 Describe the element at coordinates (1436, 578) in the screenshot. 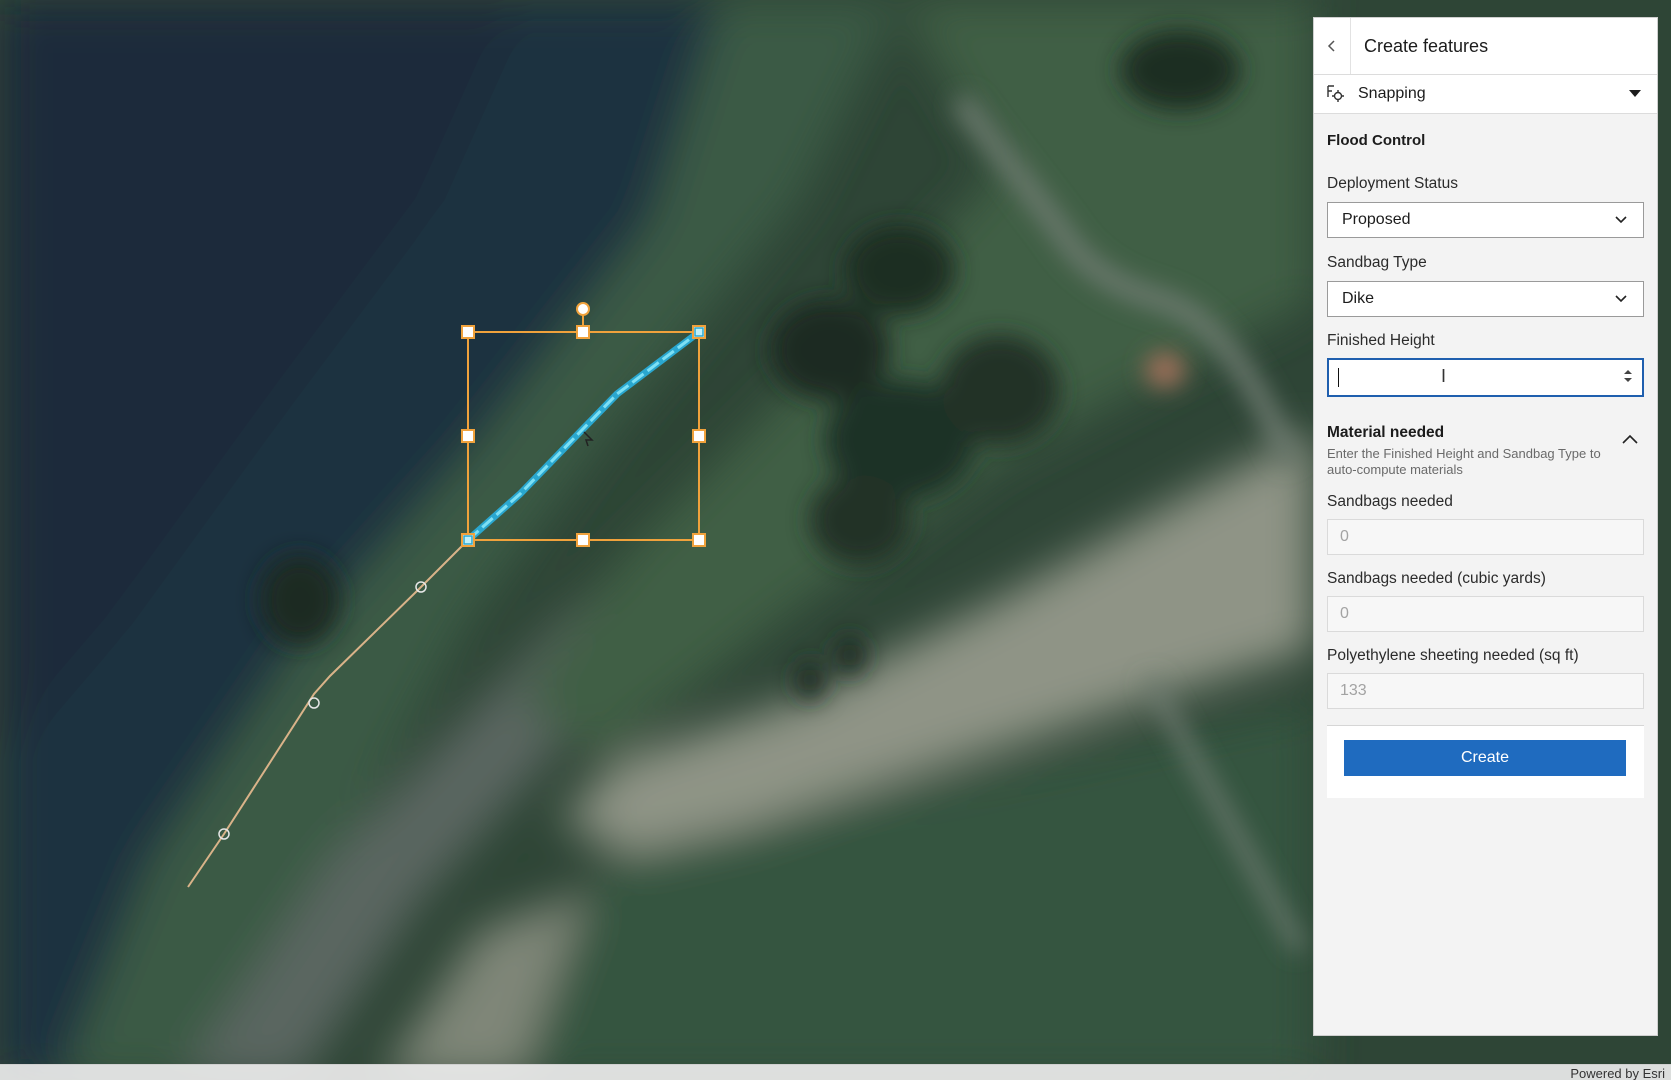

I see `sandbags-cubic-label: Sandbags needed (cubic yards)` at that location.